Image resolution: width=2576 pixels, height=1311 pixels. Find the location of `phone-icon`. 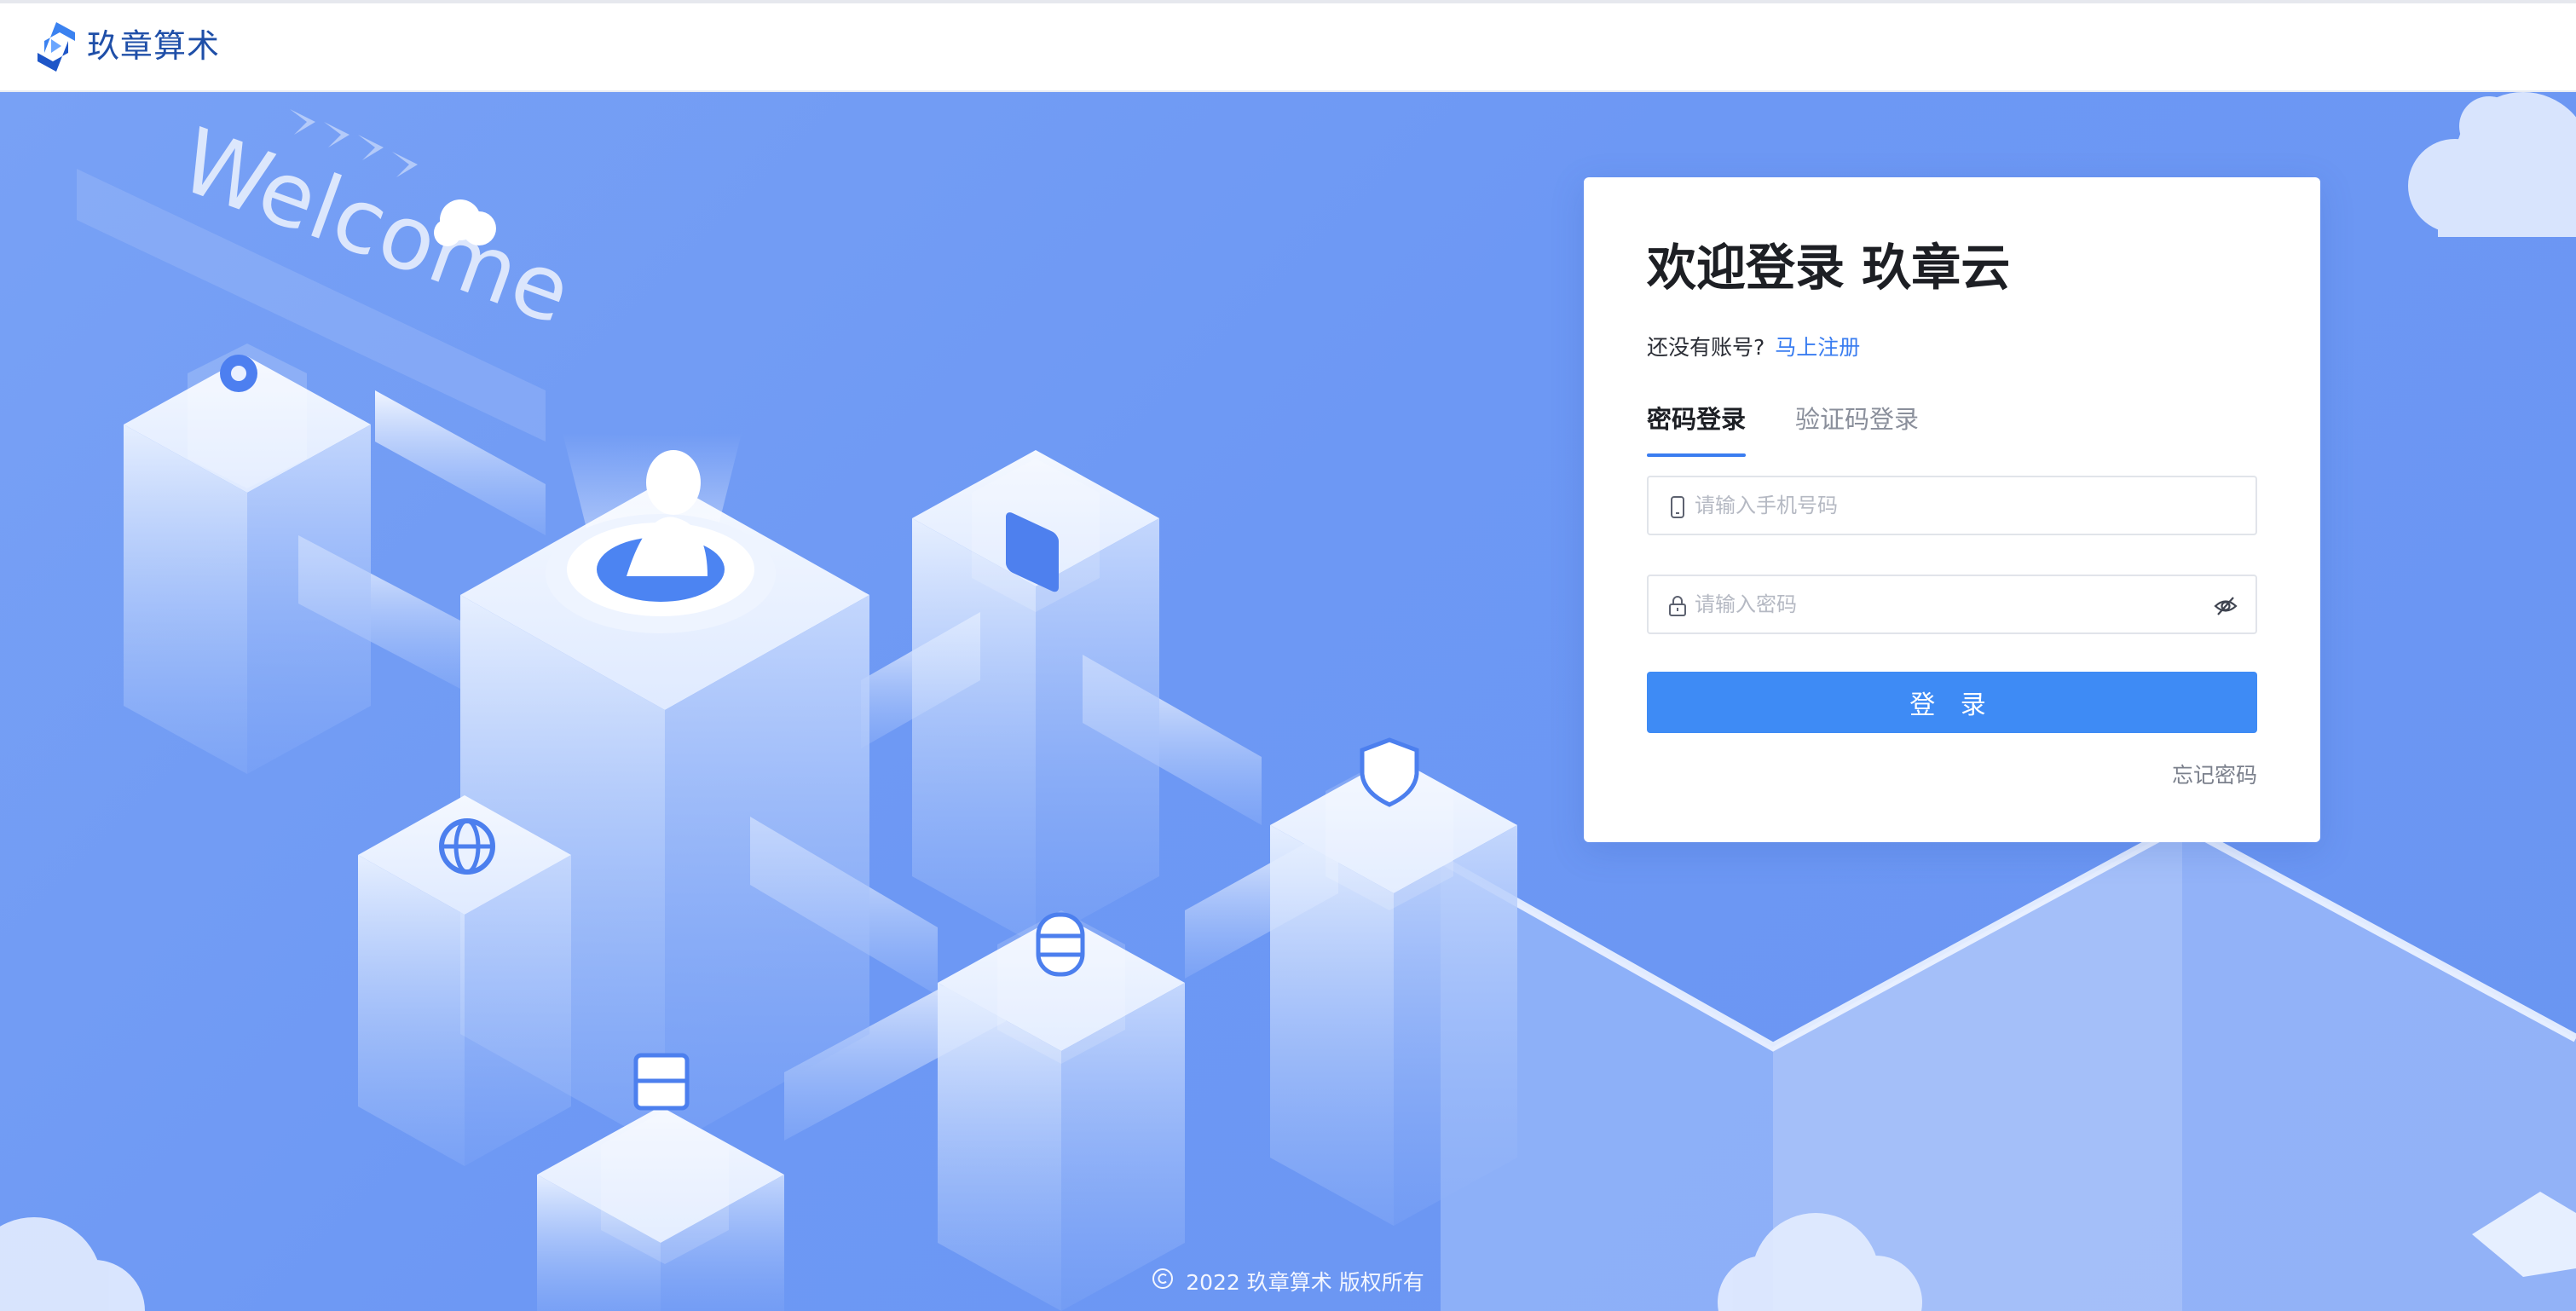

phone-icon is located at coordinates (1677, 507).